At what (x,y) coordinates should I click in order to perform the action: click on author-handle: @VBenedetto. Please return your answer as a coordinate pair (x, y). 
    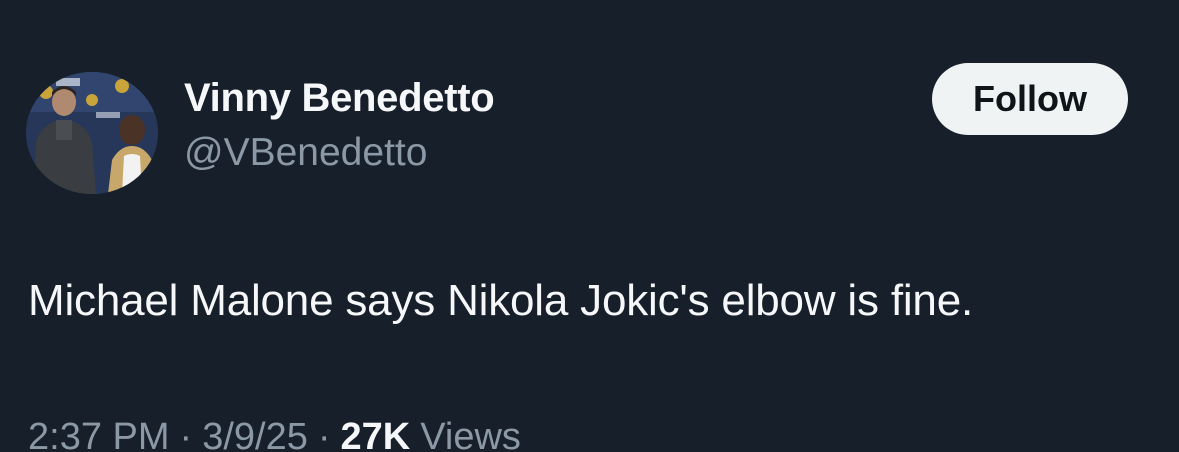
    Looking at the image, I should click on (305, 153).